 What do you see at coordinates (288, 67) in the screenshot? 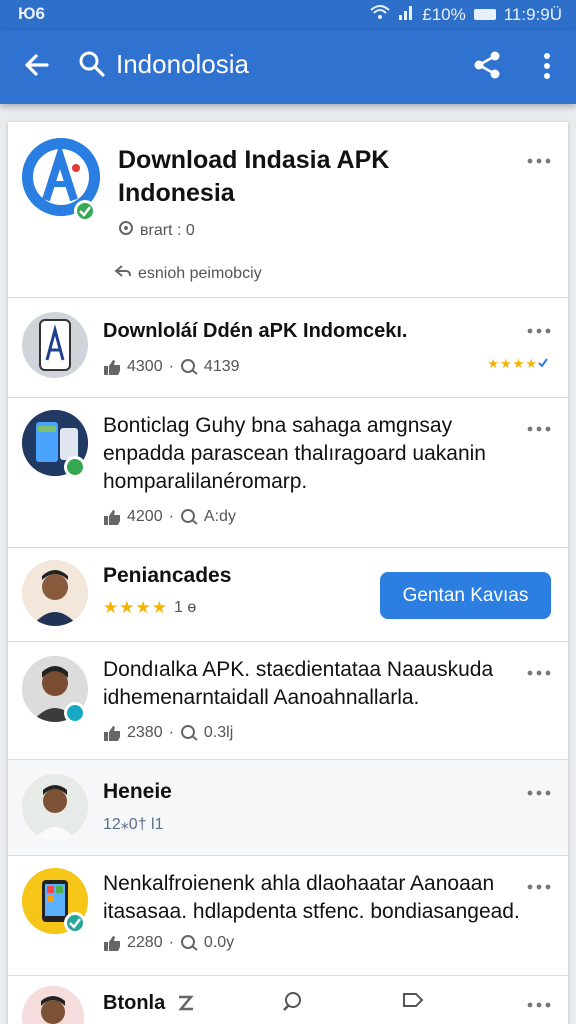
I see `app-bar: Indonolosia` at bounding box center [288, 67].